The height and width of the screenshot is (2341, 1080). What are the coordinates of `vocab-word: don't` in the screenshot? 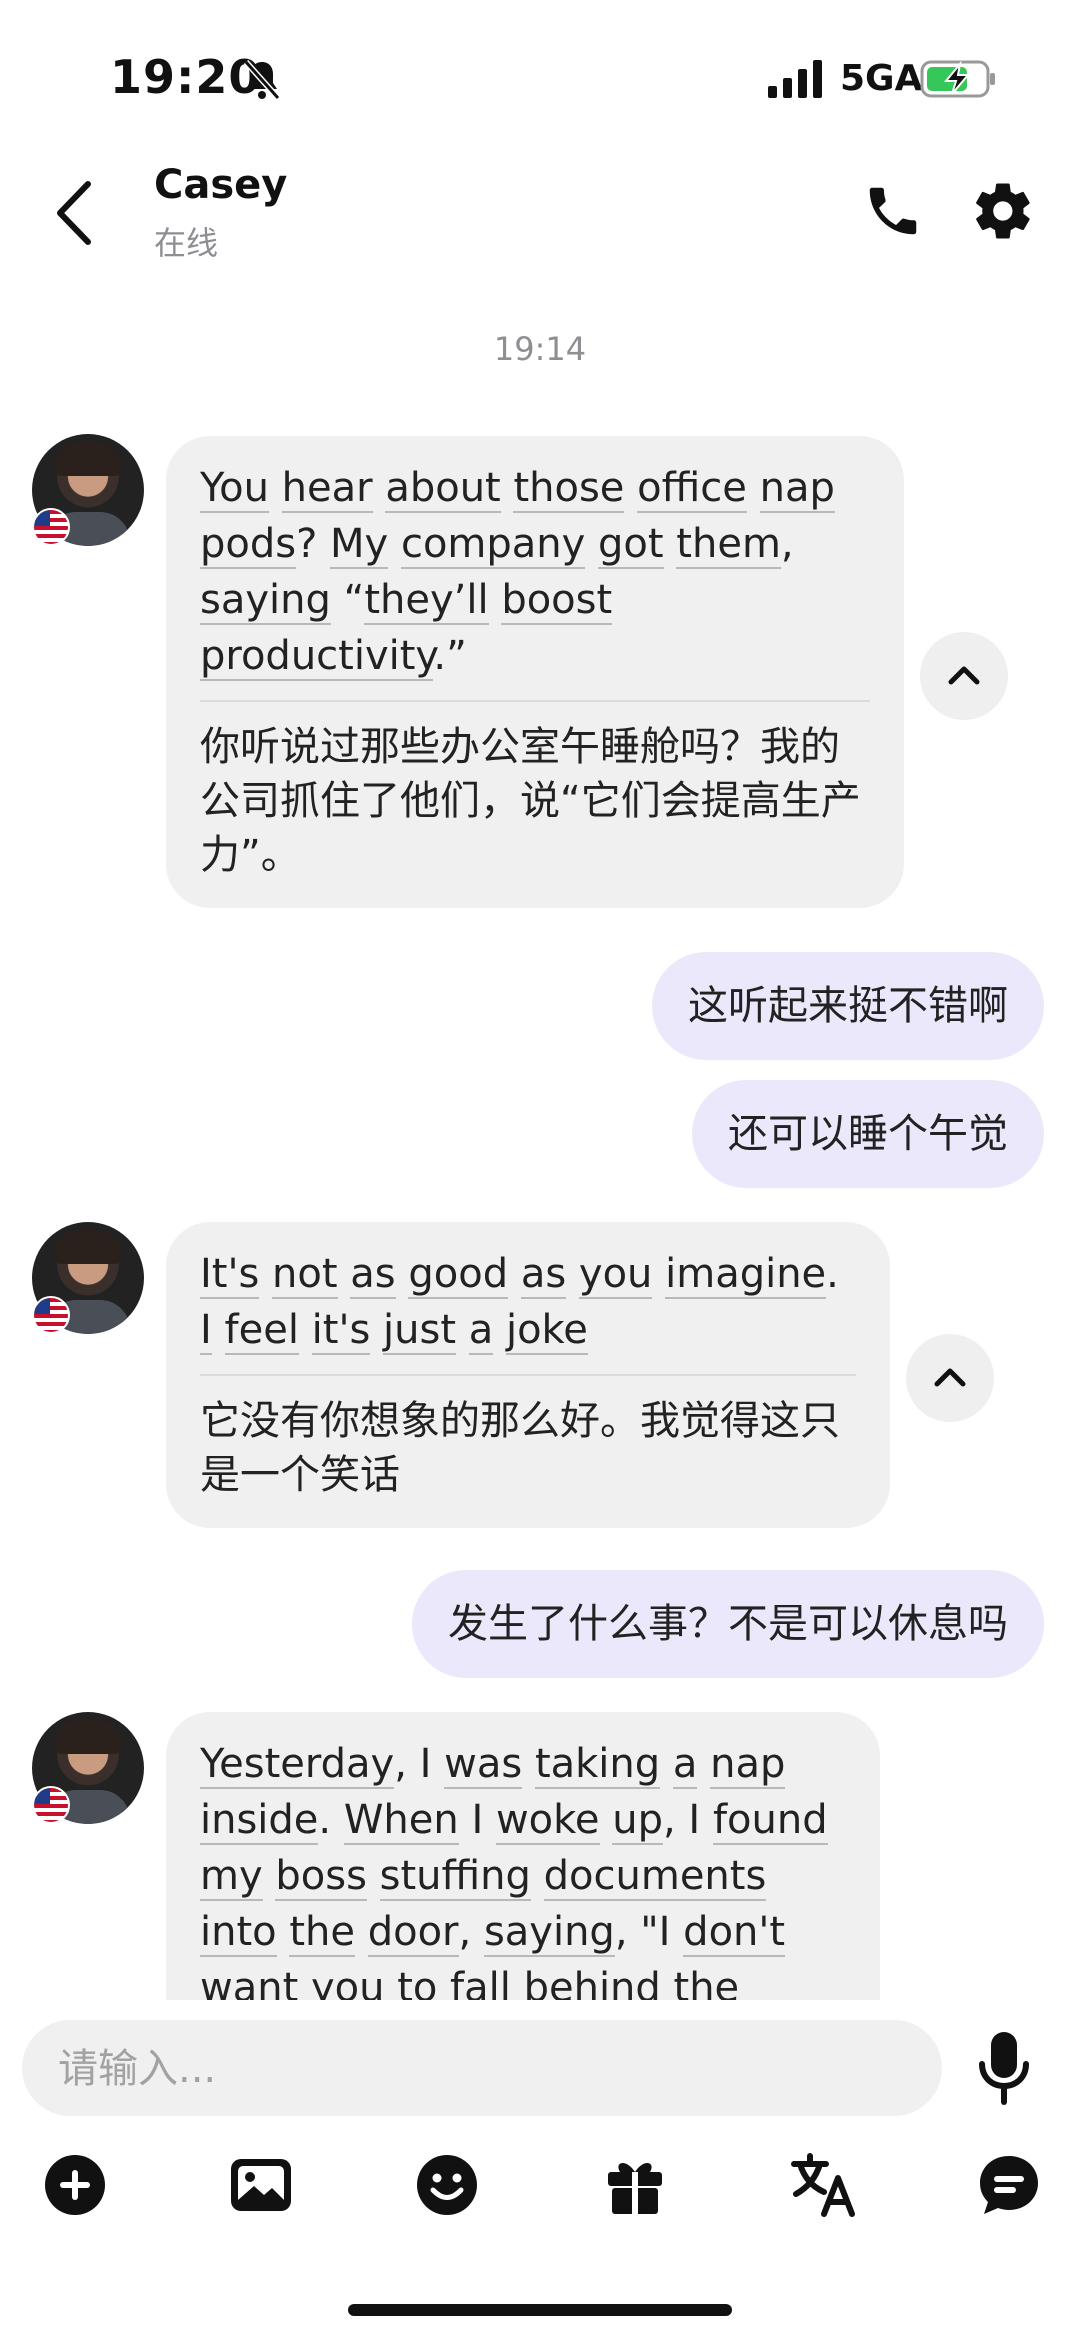 It's located at (734, 1933).